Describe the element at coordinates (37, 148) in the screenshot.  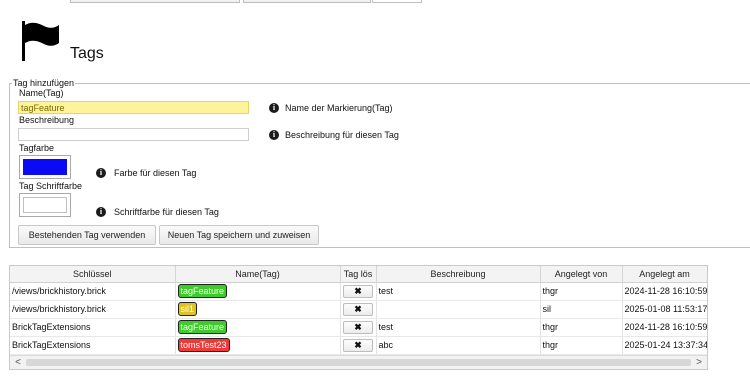
I see `tag-color-label: Tagfarbe` at that location.